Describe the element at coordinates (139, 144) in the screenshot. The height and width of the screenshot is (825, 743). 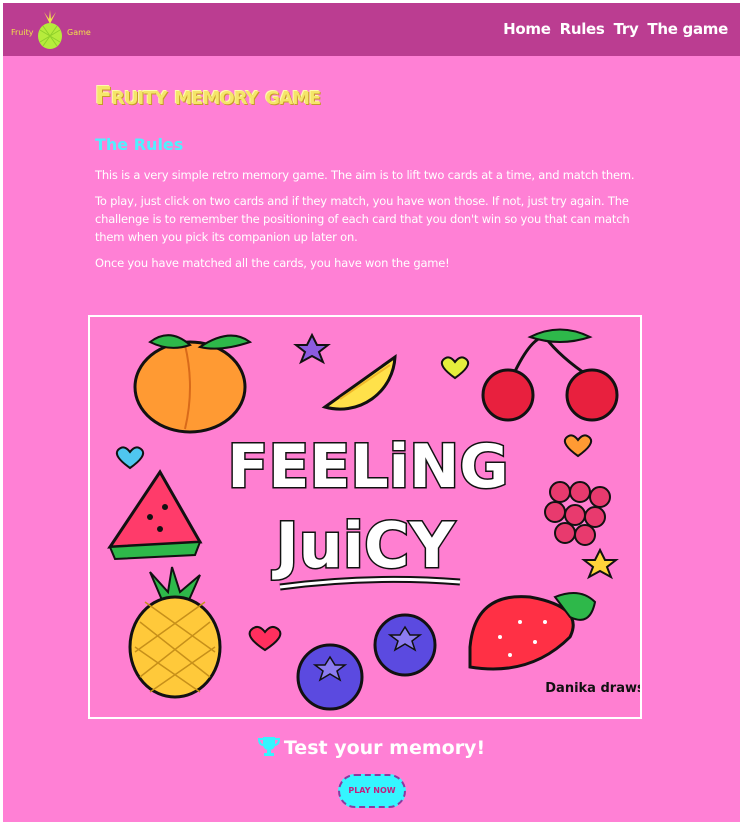
I see `rules-heading: The Rules` at that location.